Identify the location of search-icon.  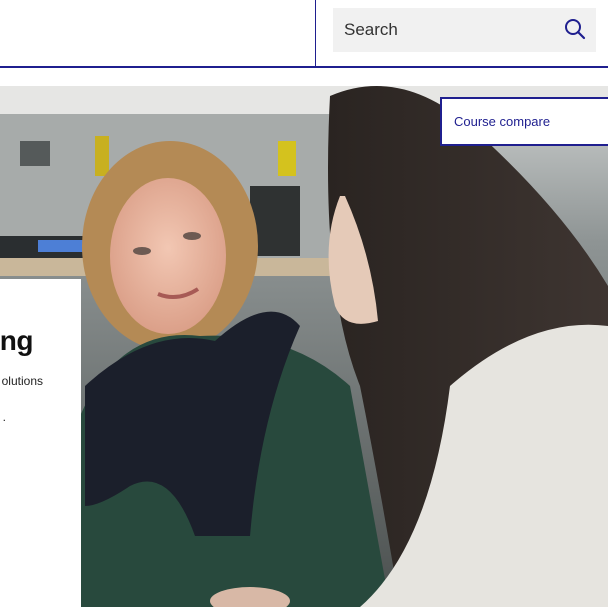
(575, 29).